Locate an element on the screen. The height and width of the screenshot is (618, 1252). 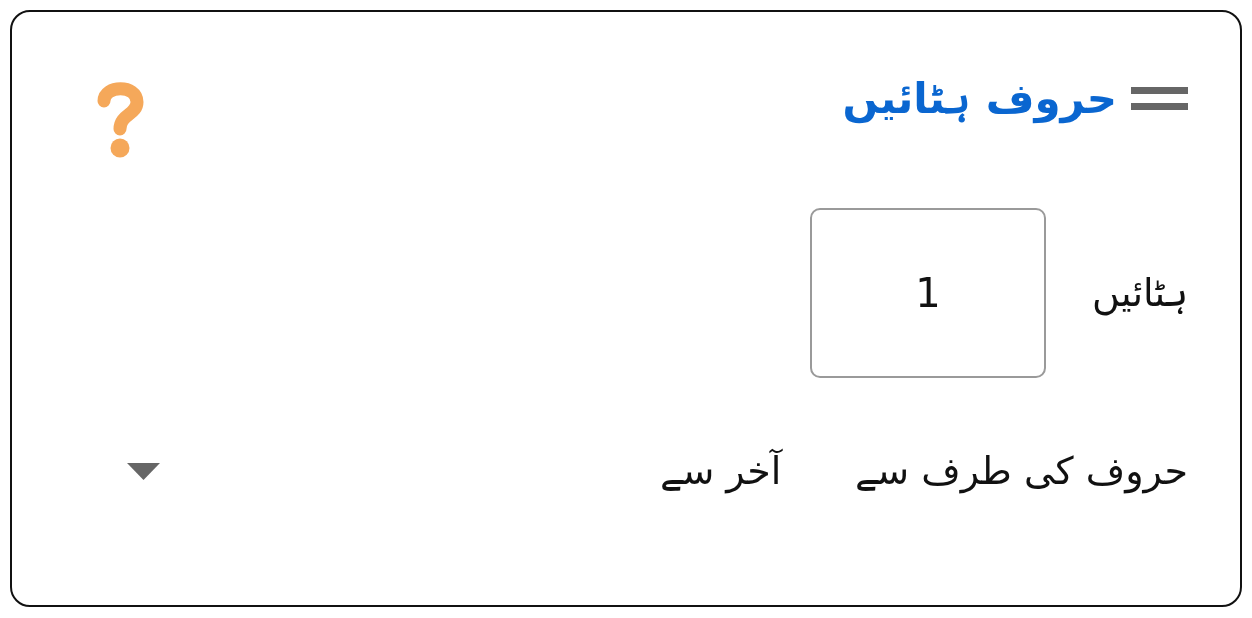
block-title: حروف ہٹائیں is located at coordinates (979, 99).